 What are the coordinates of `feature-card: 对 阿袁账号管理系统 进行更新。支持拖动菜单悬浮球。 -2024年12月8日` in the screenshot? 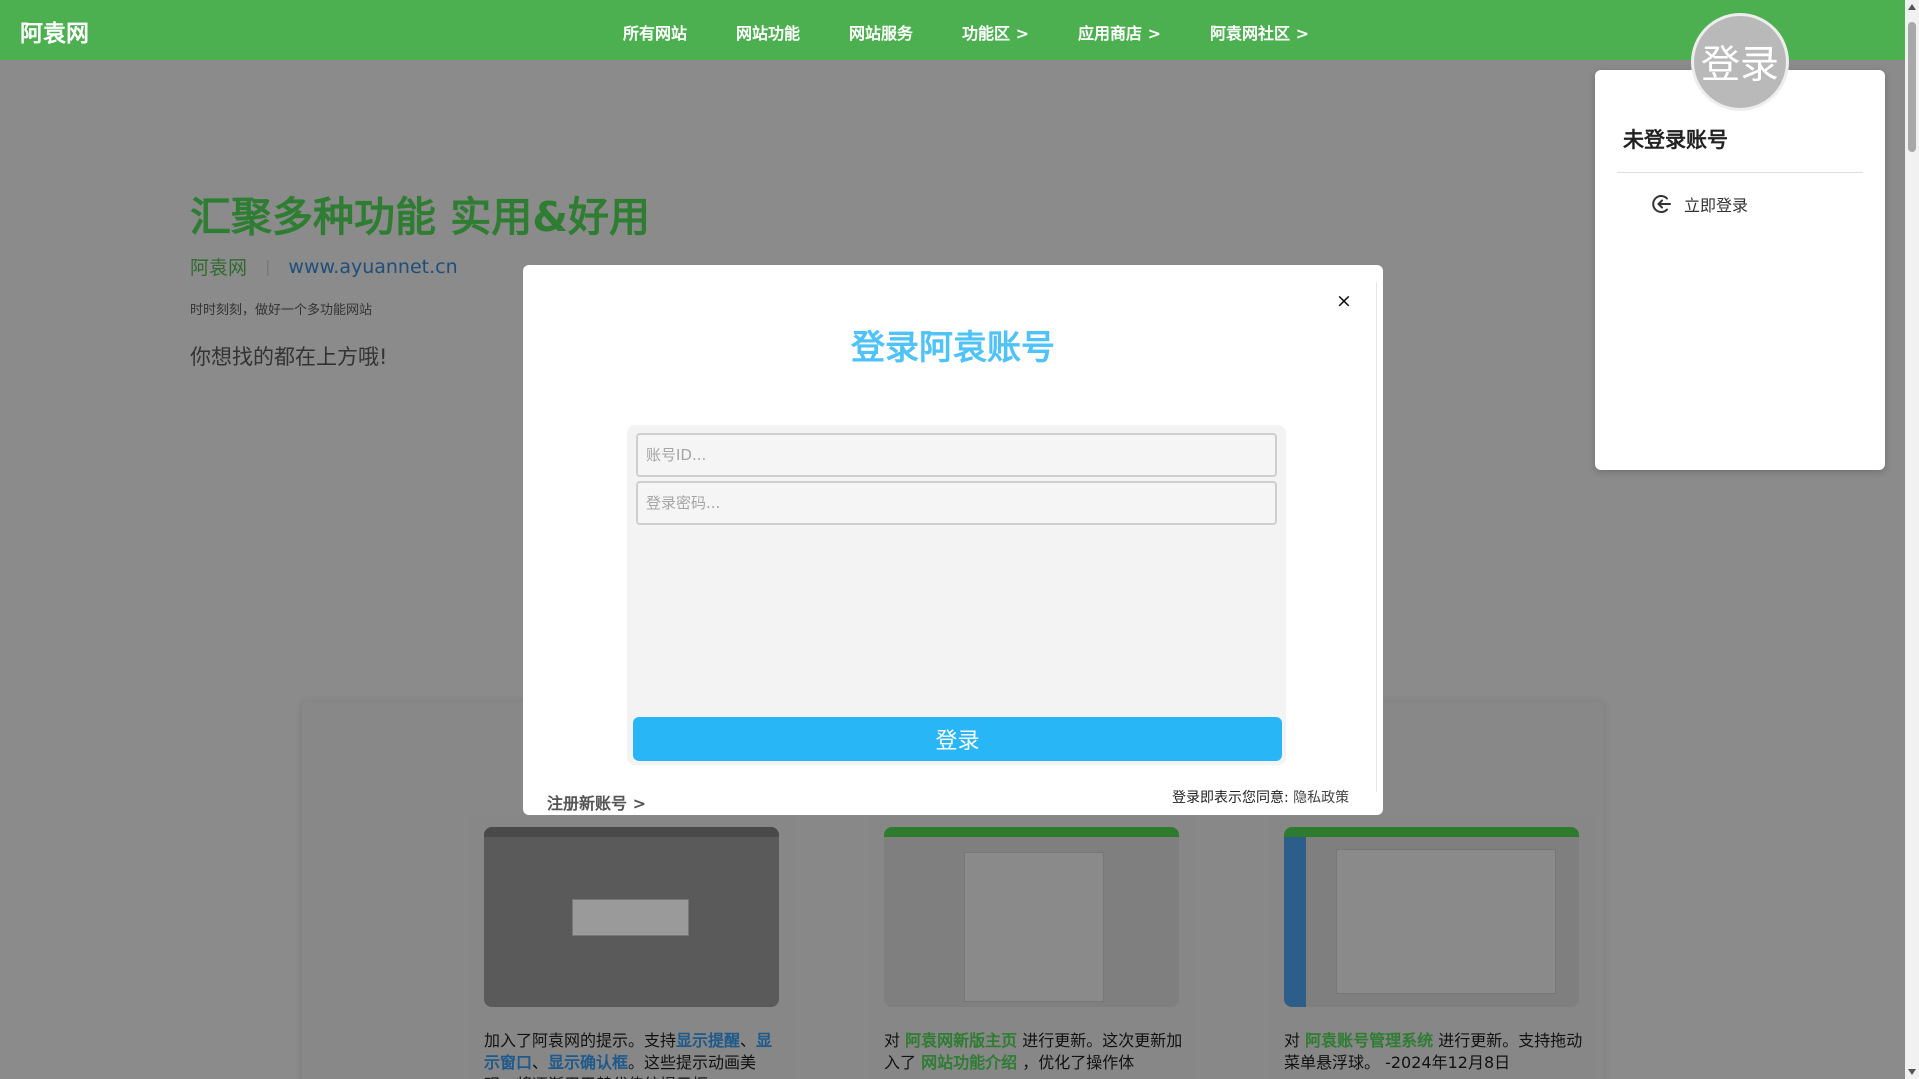 It's located at (1431, 947).